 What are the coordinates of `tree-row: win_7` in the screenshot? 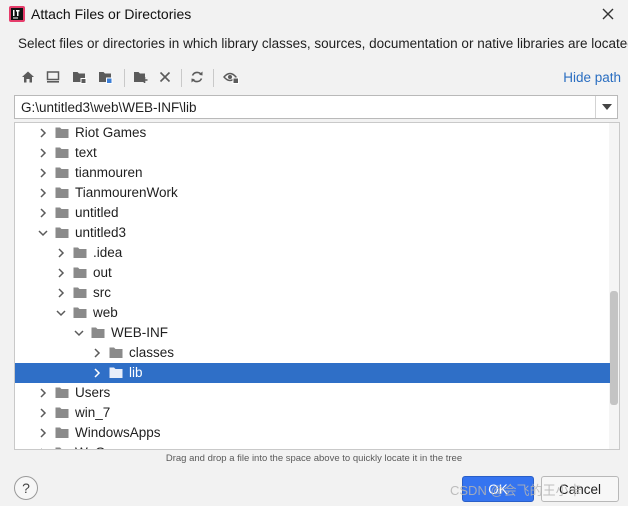 It's located at (312, 413).